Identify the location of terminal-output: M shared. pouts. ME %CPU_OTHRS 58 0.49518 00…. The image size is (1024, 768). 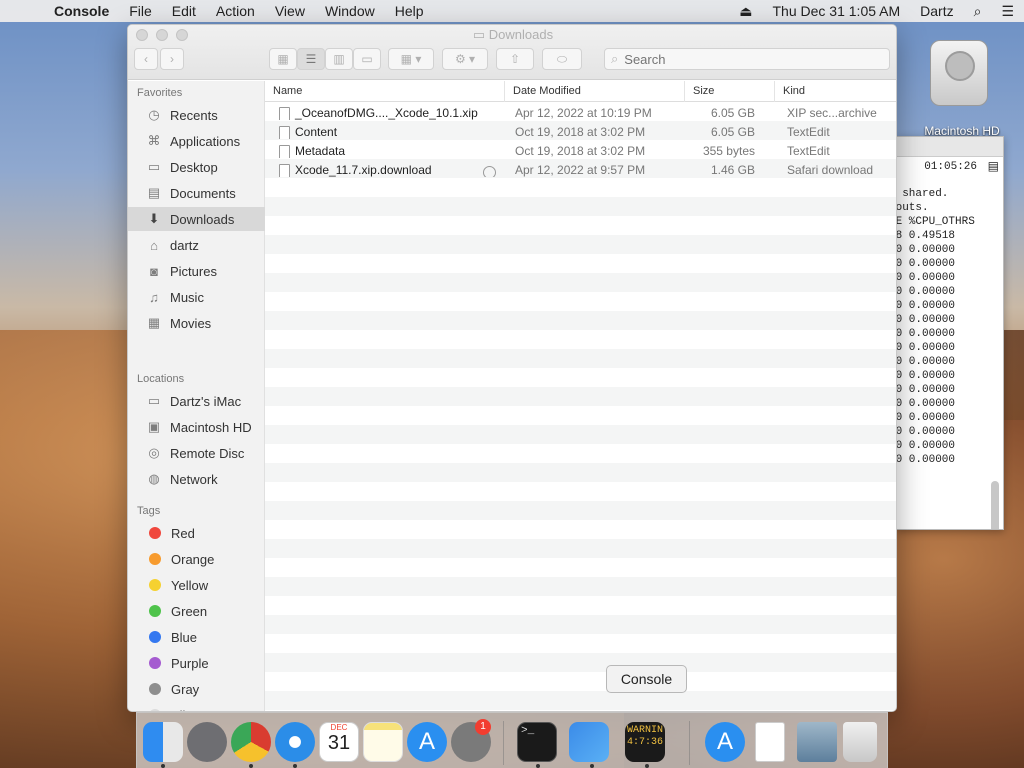
(936, 327).